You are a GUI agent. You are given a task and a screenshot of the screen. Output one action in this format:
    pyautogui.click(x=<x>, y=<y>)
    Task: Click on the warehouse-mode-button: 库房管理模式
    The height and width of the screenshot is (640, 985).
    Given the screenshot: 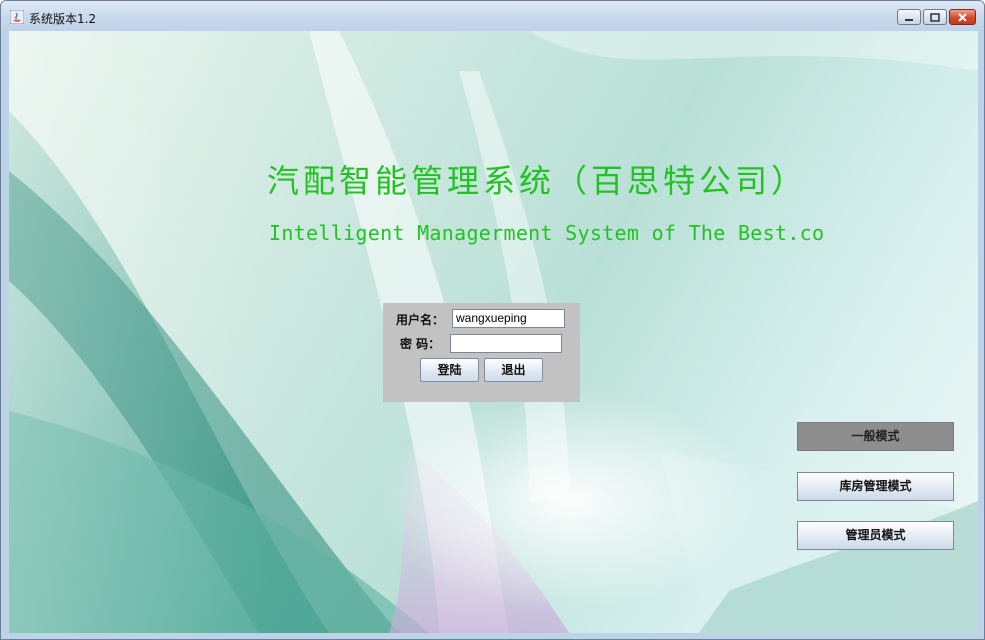 What is the action you would take?
    pyautogui.click(x=875, y=486)
    